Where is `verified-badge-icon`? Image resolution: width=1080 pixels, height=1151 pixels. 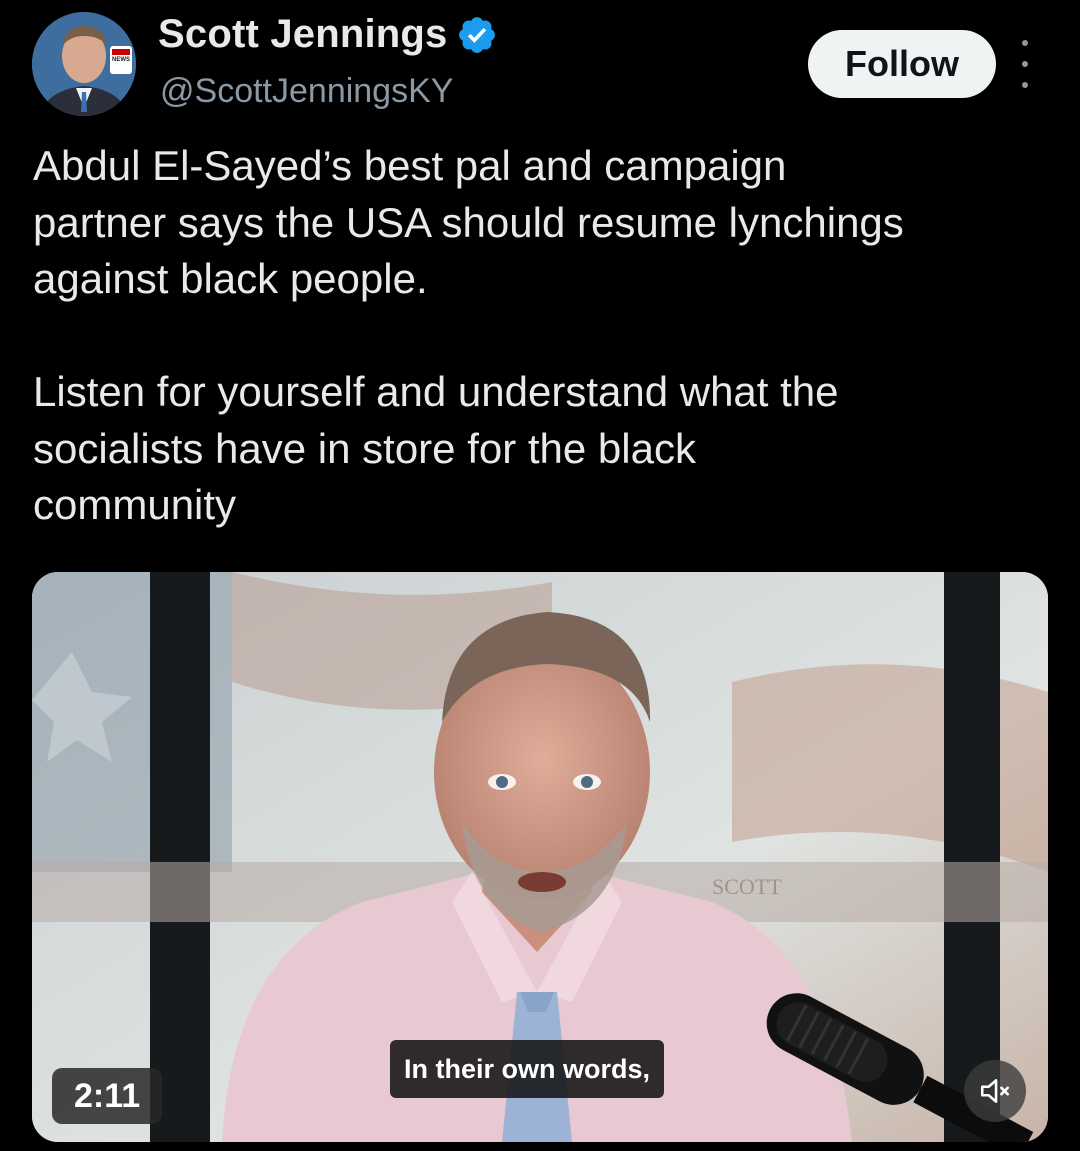 verified-badge-icon is located at coordinates (477, 35).